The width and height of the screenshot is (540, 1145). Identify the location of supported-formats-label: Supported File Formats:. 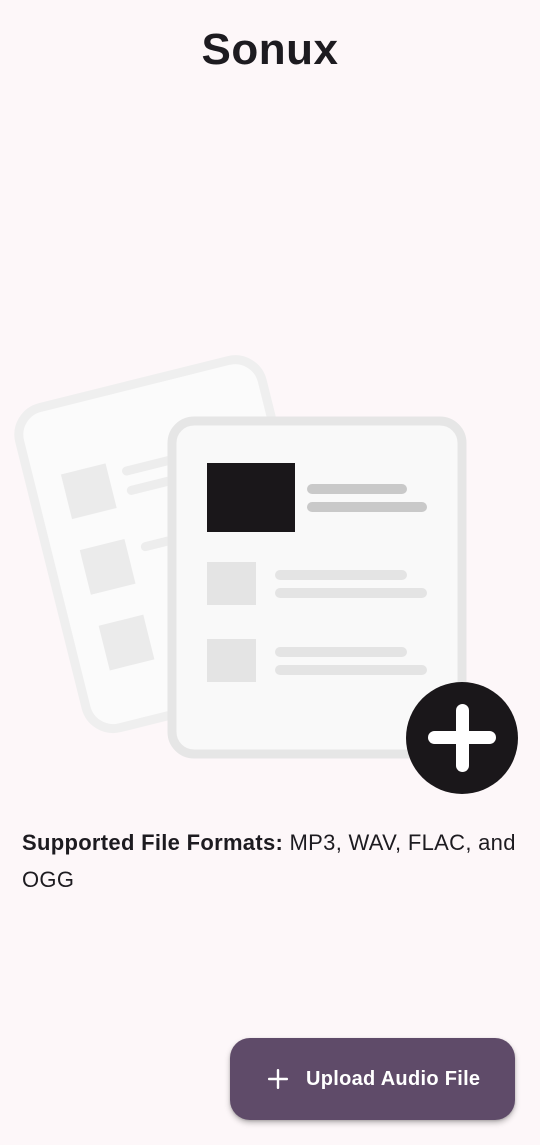
(153, 842).